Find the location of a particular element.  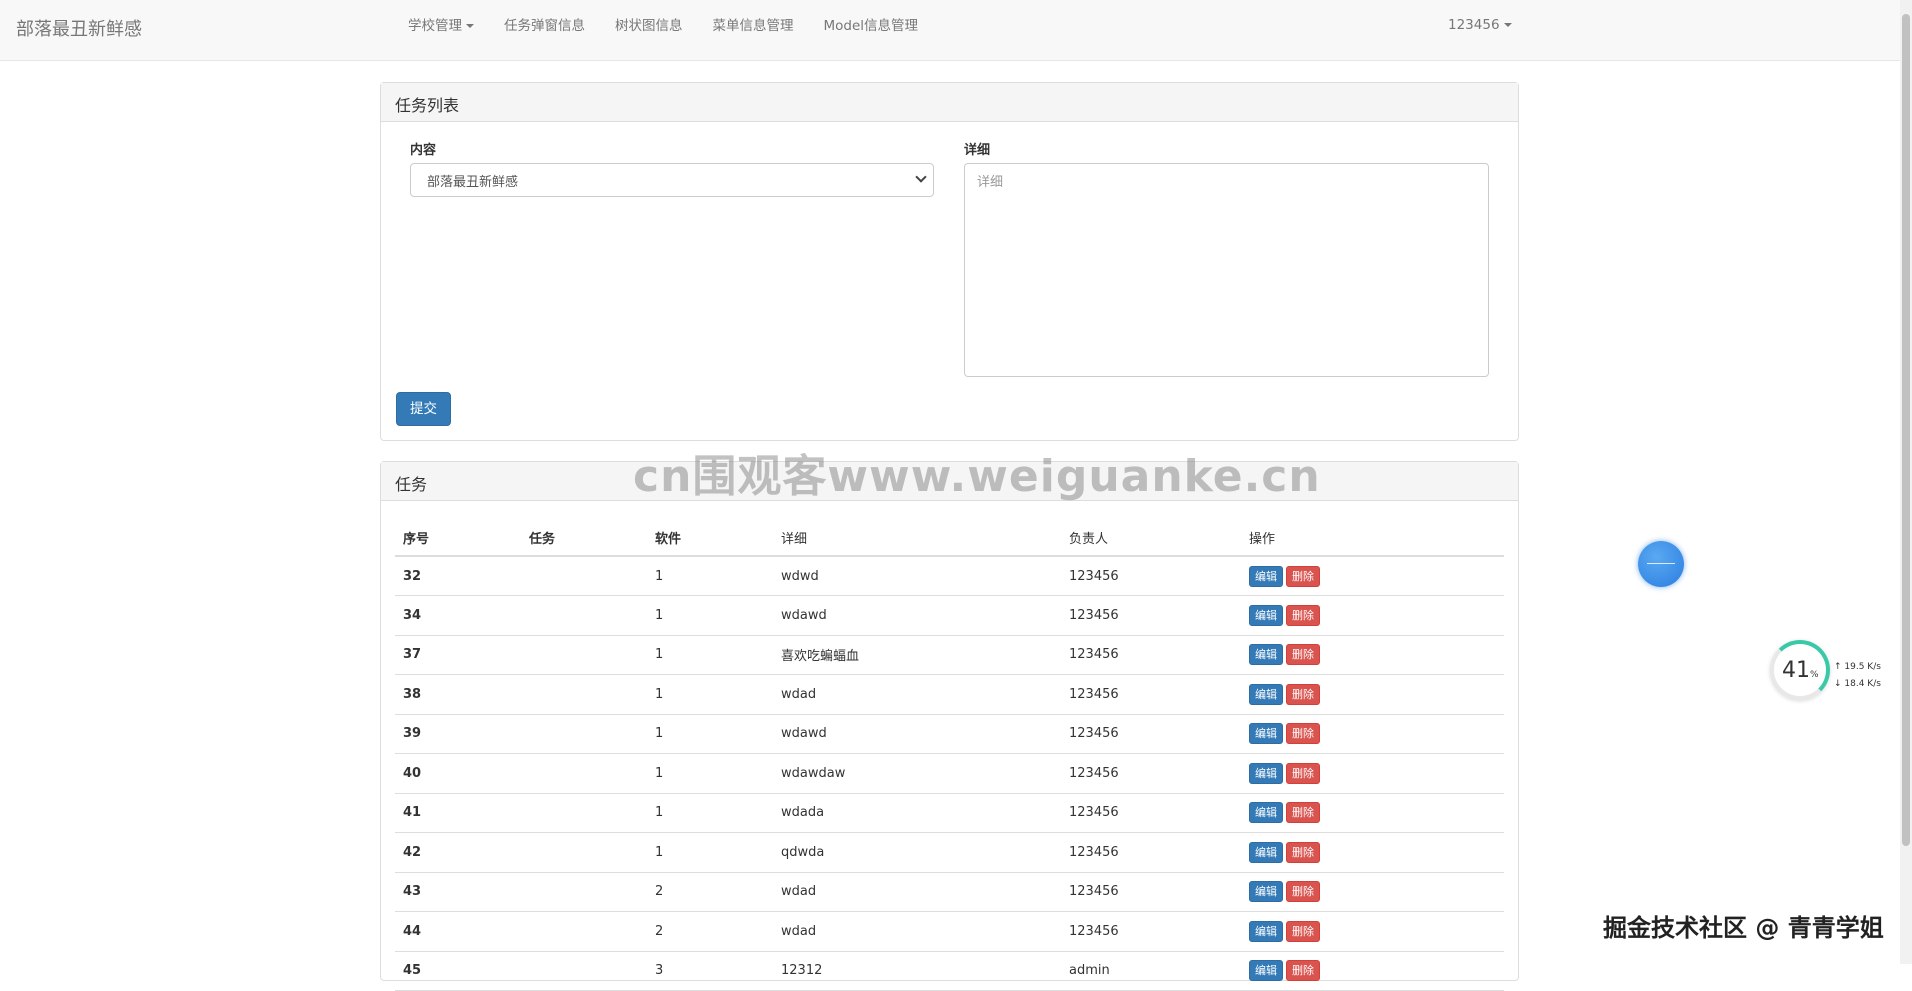

cell-detail: wdad is located at coordinates (917, 694).